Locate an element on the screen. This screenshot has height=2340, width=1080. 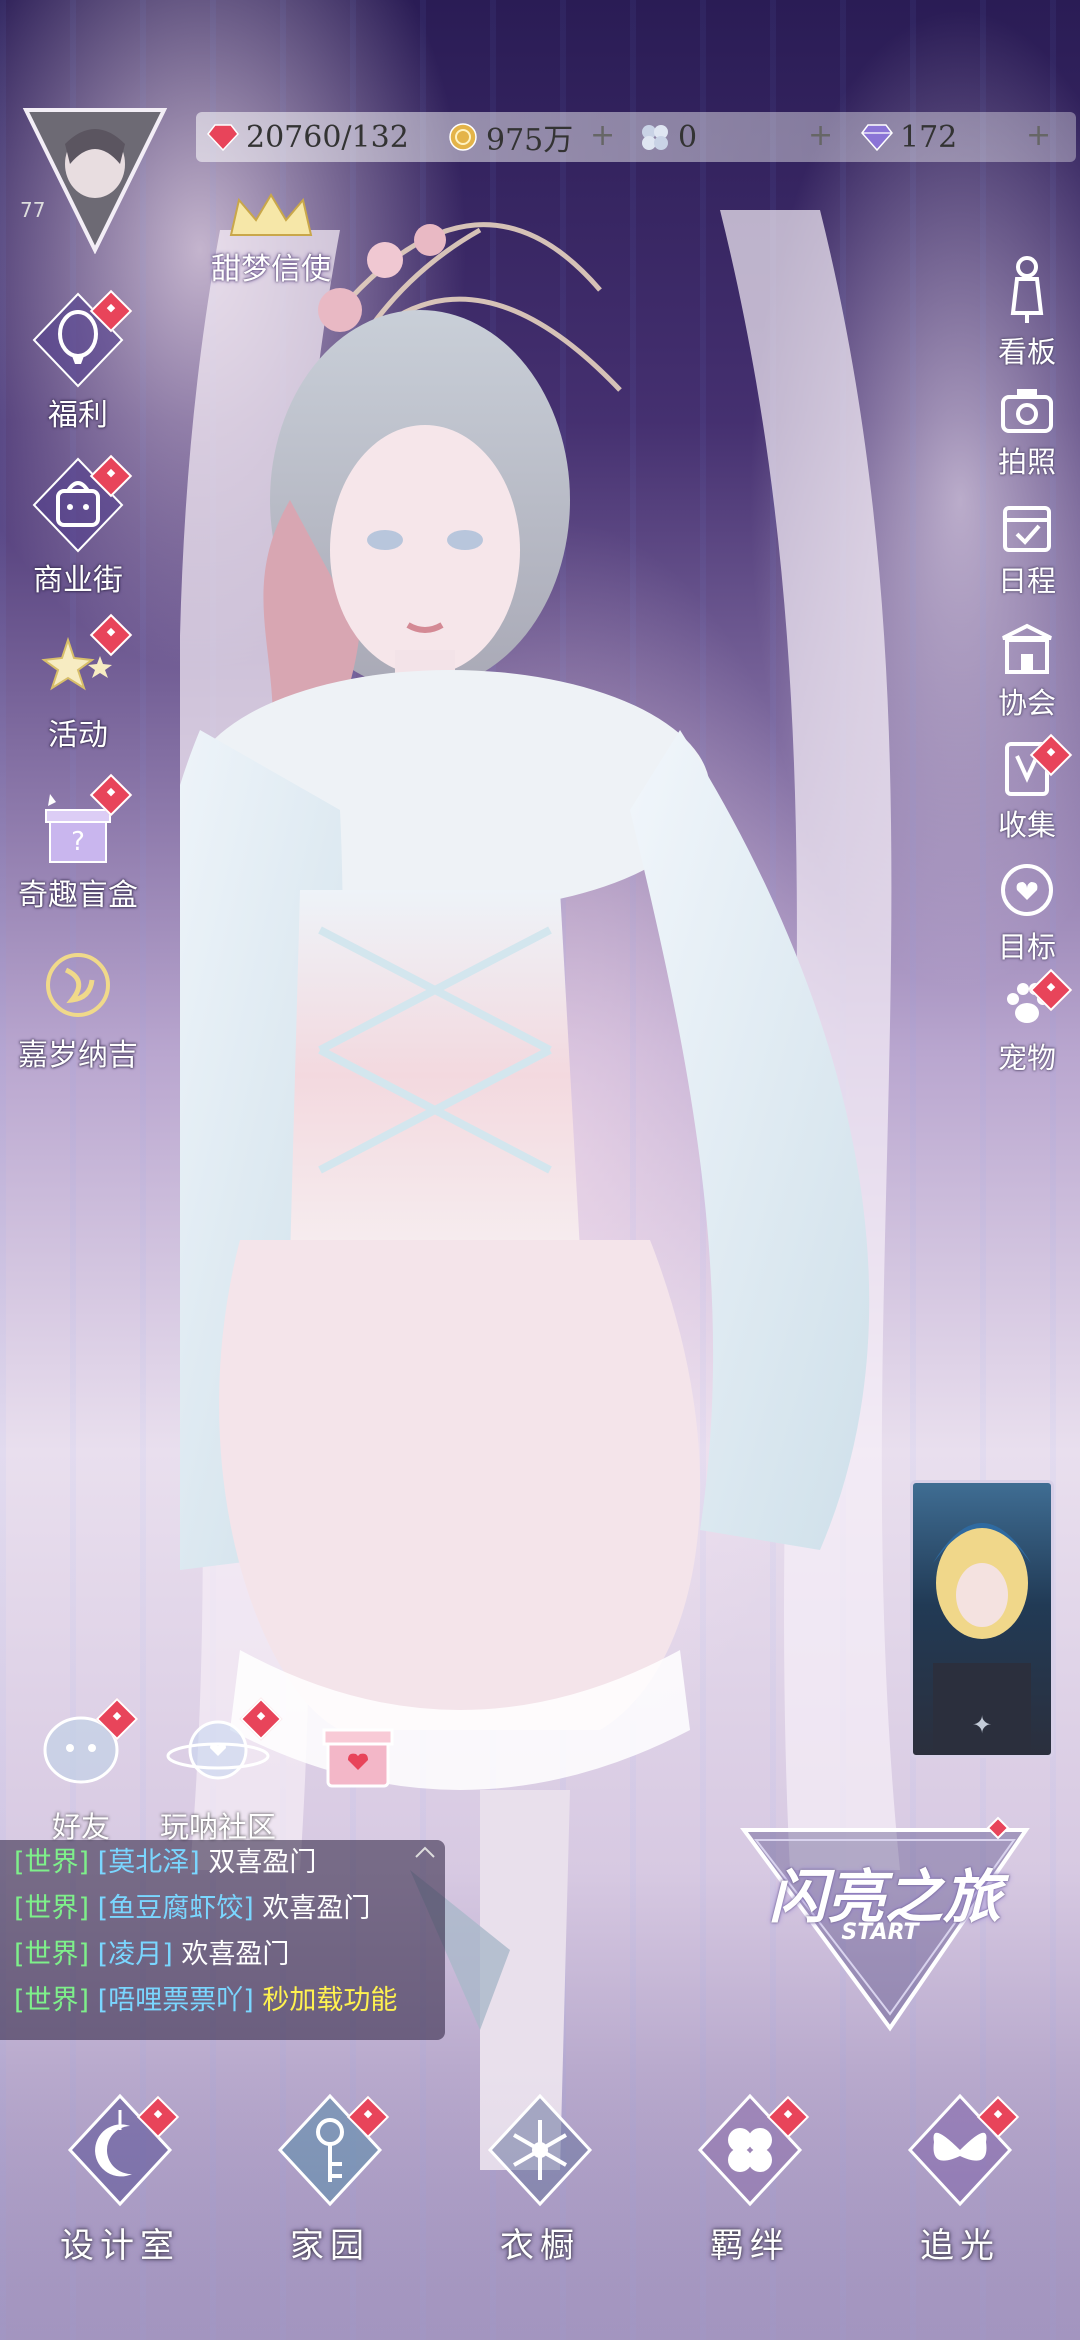
chat-message: [世界] [凌月] 欢喜盈门 is located at coordinates (229, 1955).